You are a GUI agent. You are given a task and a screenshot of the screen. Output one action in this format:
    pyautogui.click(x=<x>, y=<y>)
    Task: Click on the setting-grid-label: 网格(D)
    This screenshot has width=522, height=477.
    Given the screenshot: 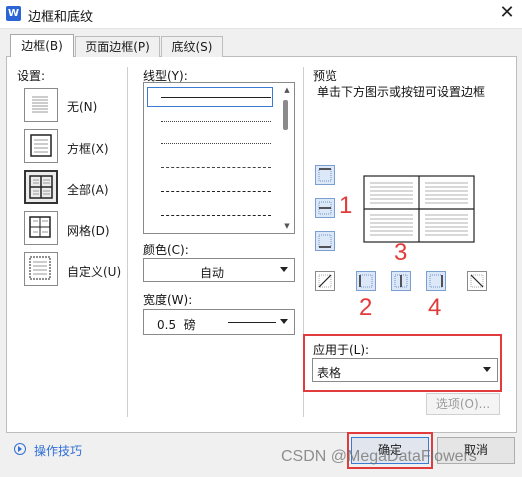 What is the action you would take?
    pyautogui.click(x=88, y=231)
    